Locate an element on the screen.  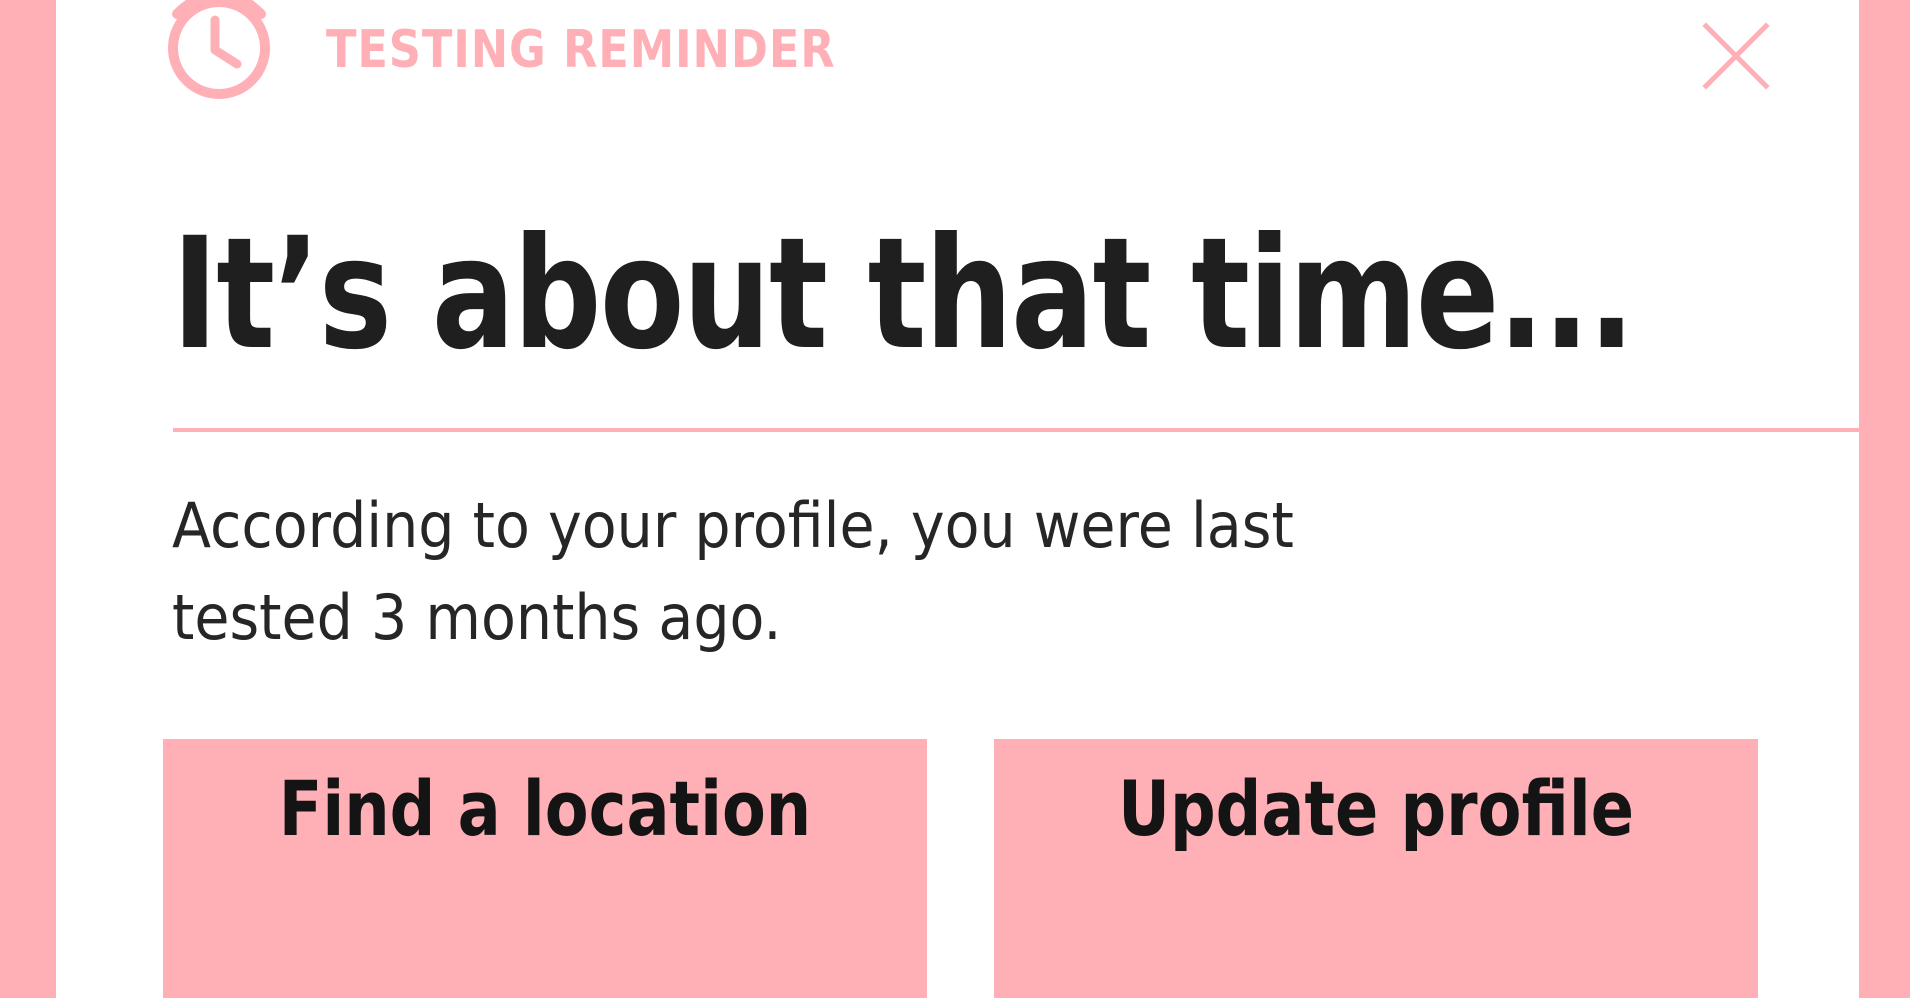
close-button is located at coordinates (1736, 56).